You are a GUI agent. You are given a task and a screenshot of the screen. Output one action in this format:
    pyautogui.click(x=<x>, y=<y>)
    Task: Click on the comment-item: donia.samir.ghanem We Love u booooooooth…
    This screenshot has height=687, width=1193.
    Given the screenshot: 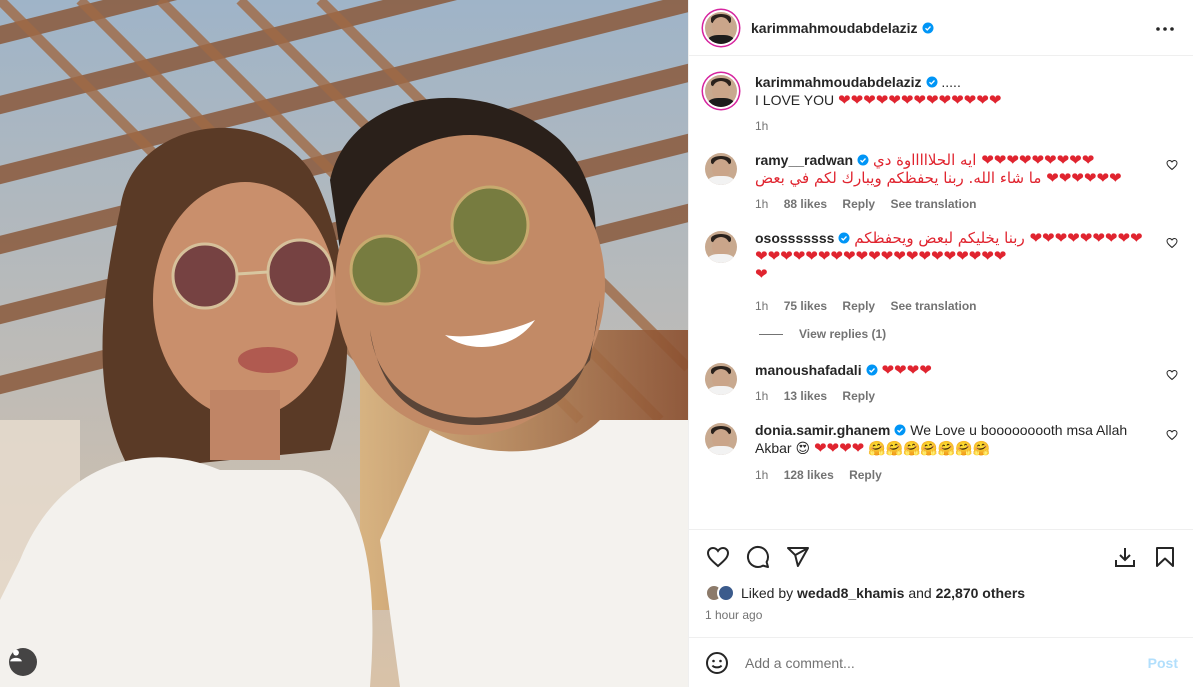 What is the action you would take?
    pyautogui.click(x=941, y=452)
    